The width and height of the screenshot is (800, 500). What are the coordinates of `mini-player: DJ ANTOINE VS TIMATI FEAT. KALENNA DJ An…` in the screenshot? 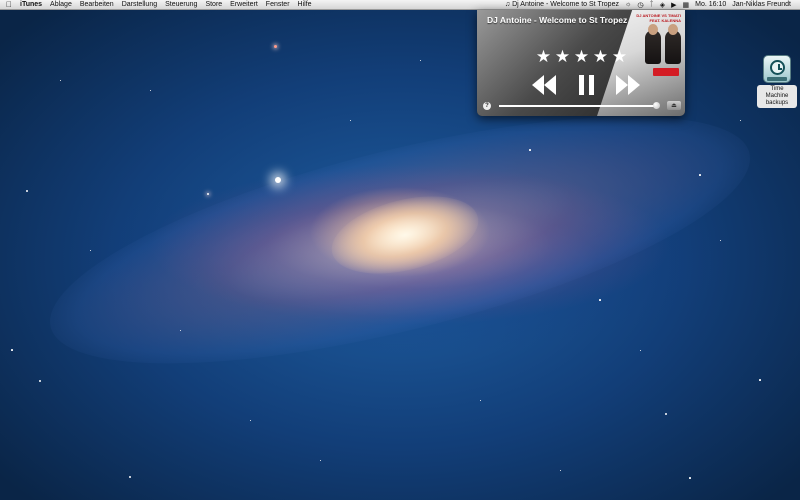 It's located at (581, 63).